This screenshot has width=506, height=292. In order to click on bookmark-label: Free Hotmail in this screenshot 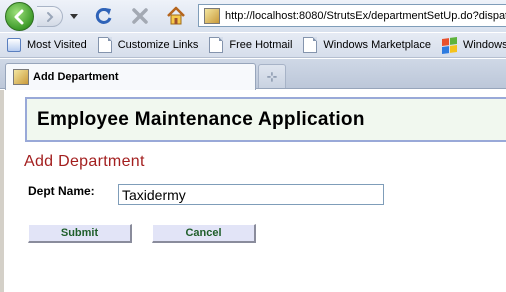, I will do `click(261, 45)`.